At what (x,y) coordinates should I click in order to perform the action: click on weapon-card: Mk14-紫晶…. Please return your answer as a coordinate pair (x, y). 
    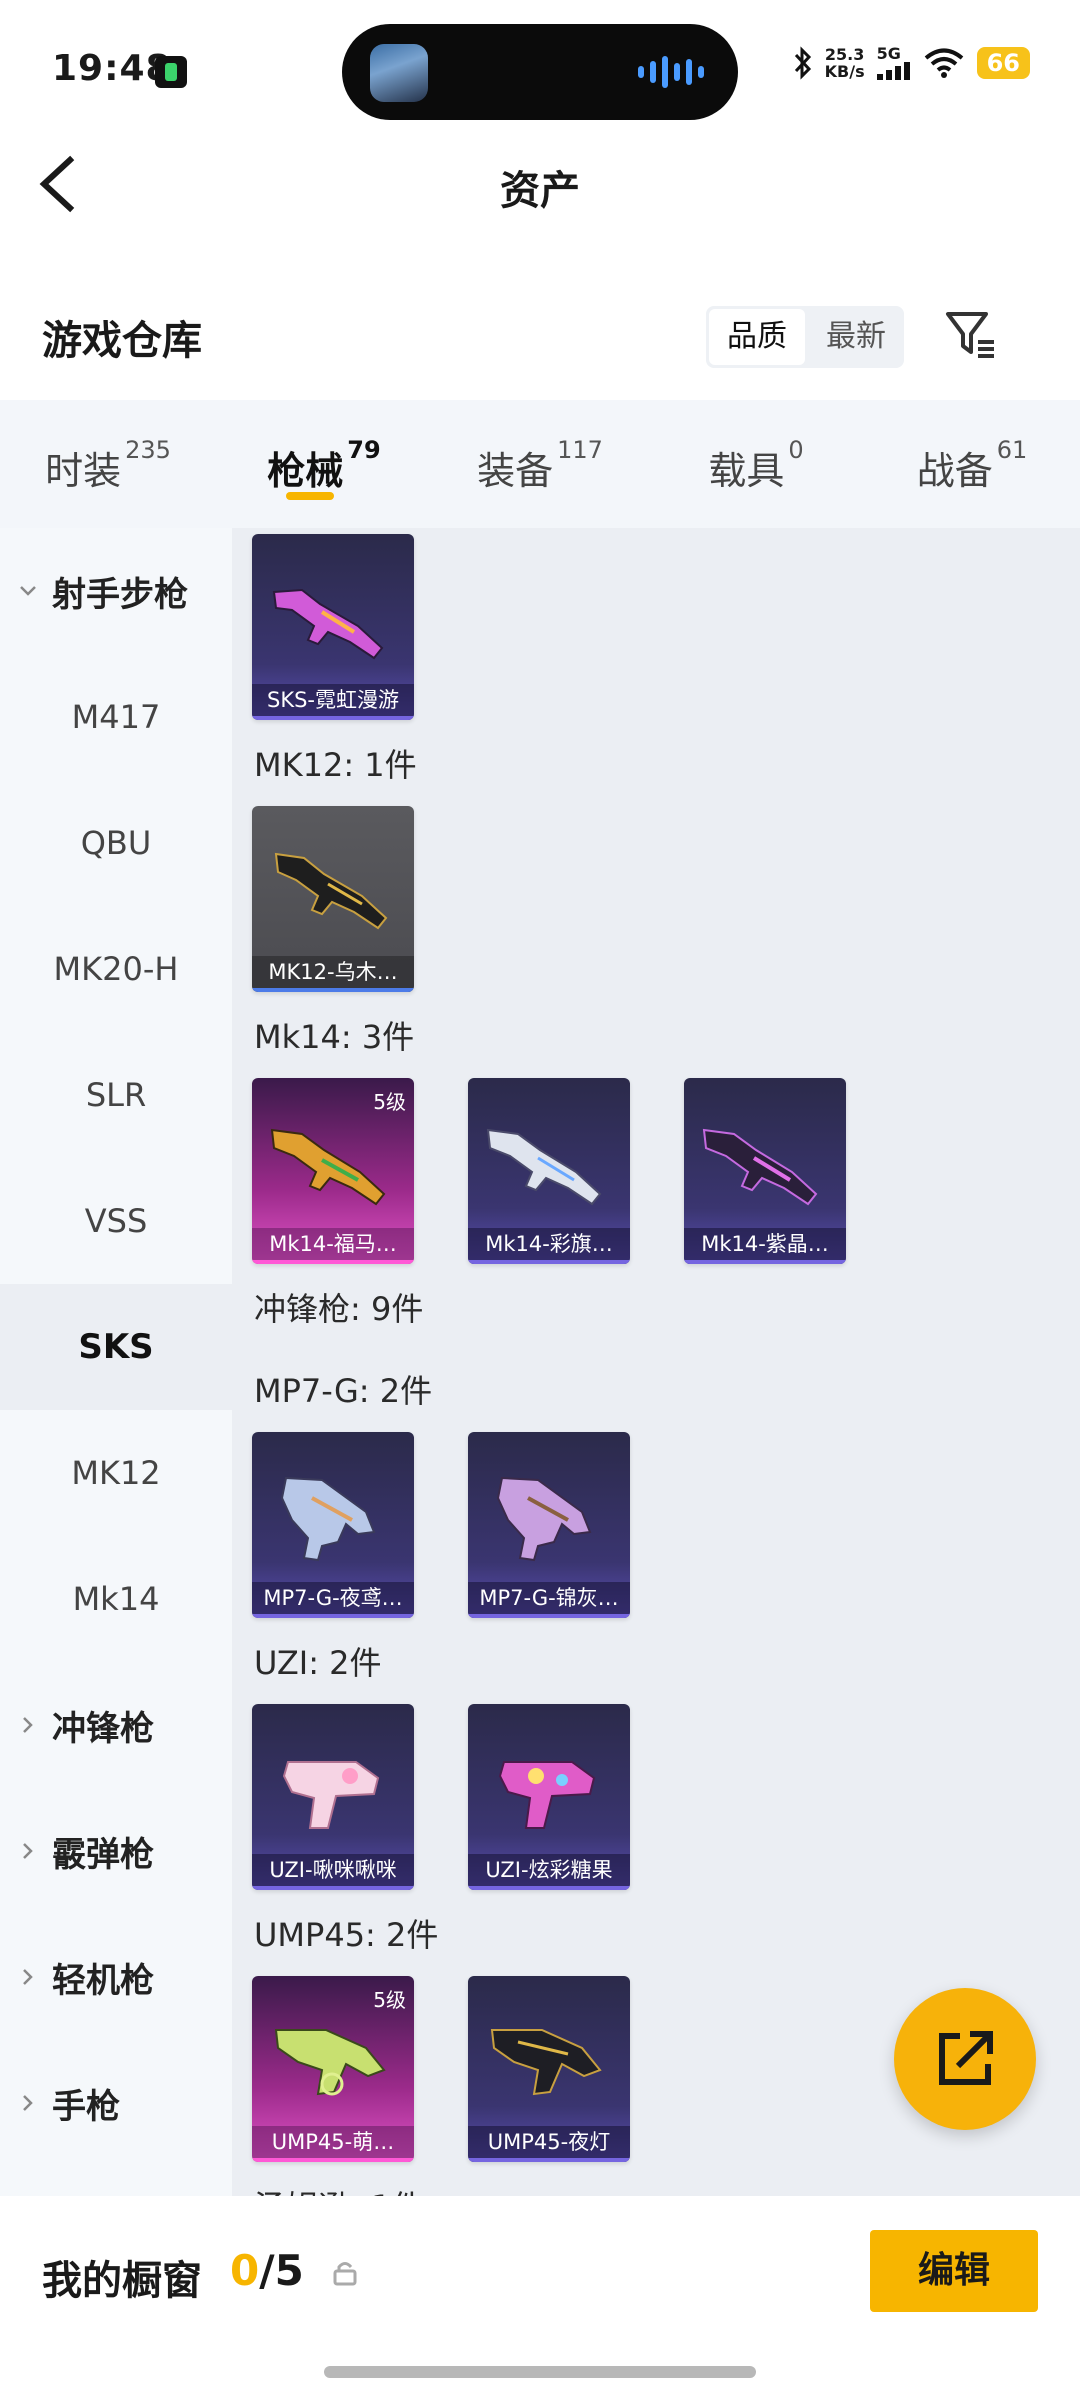
    Looking at the image, I should click on (765, 1171).